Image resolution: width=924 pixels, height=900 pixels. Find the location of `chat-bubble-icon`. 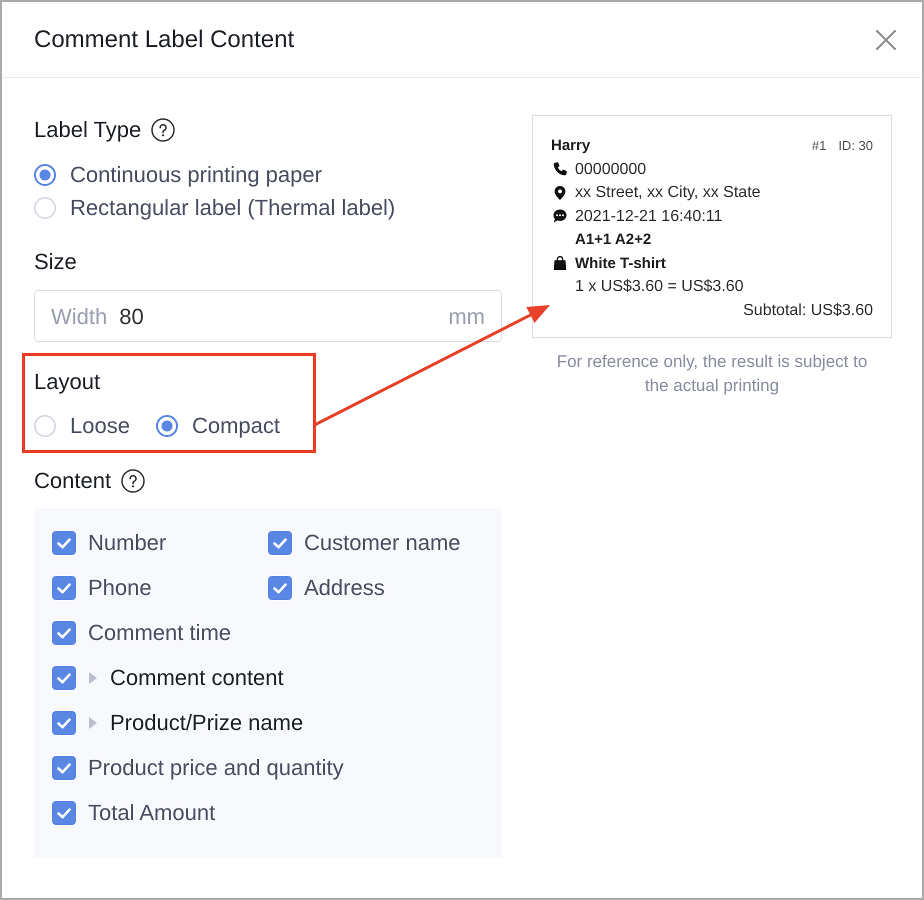

chat-bubble-icon is located at coordinates (560, 216).